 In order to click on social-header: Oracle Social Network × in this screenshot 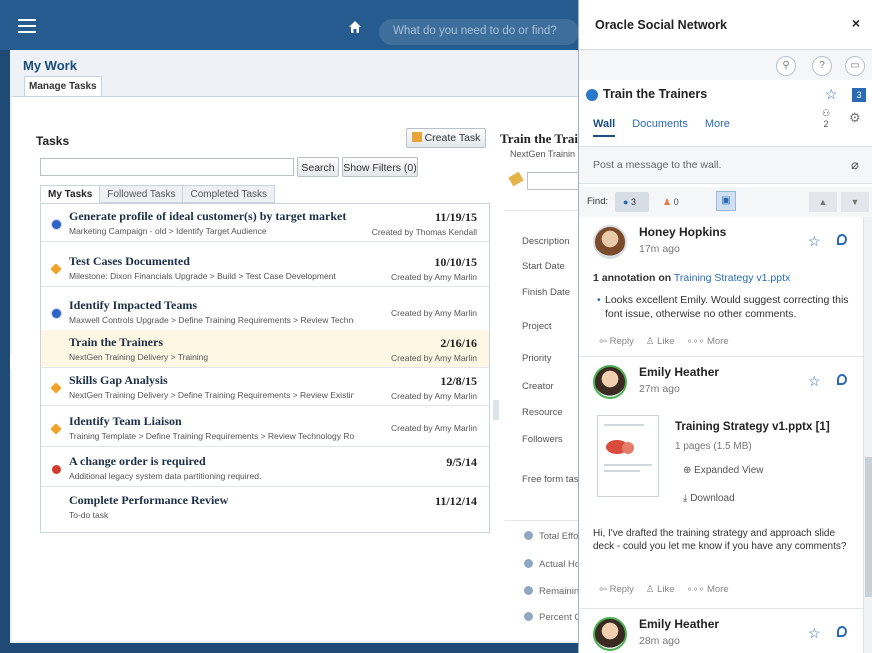, I will do `click(725, 25)`.